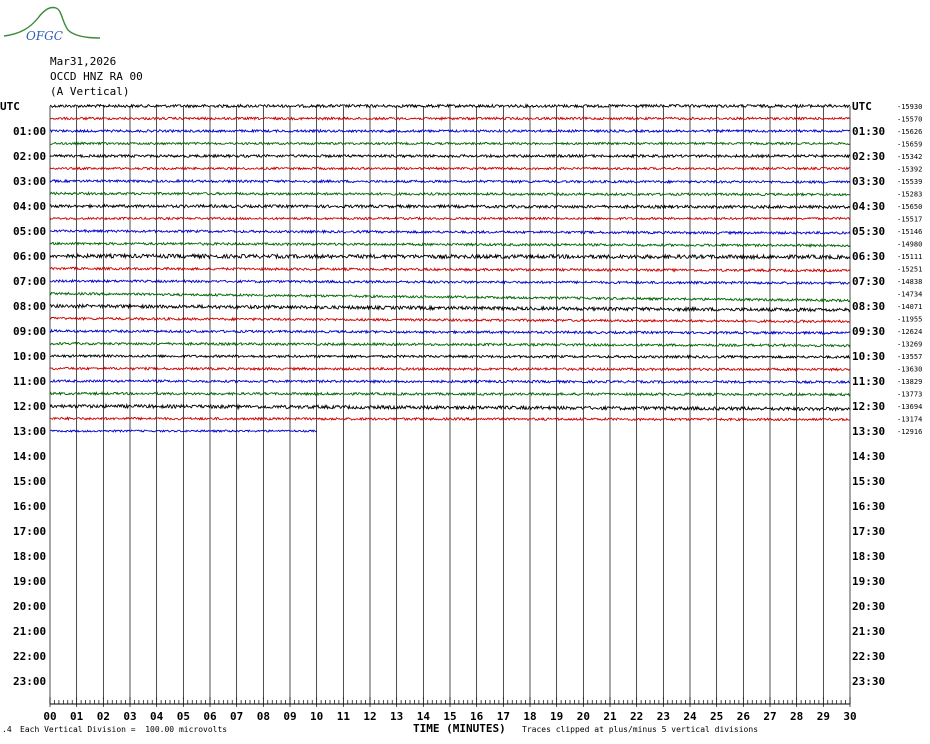 Image resolution: width=930 pixels, height=744 pixels. What do you see at coordinates (396, 716) in the screenshot?
I see `x-tick-label: 13` at bounding box center [396, 716].